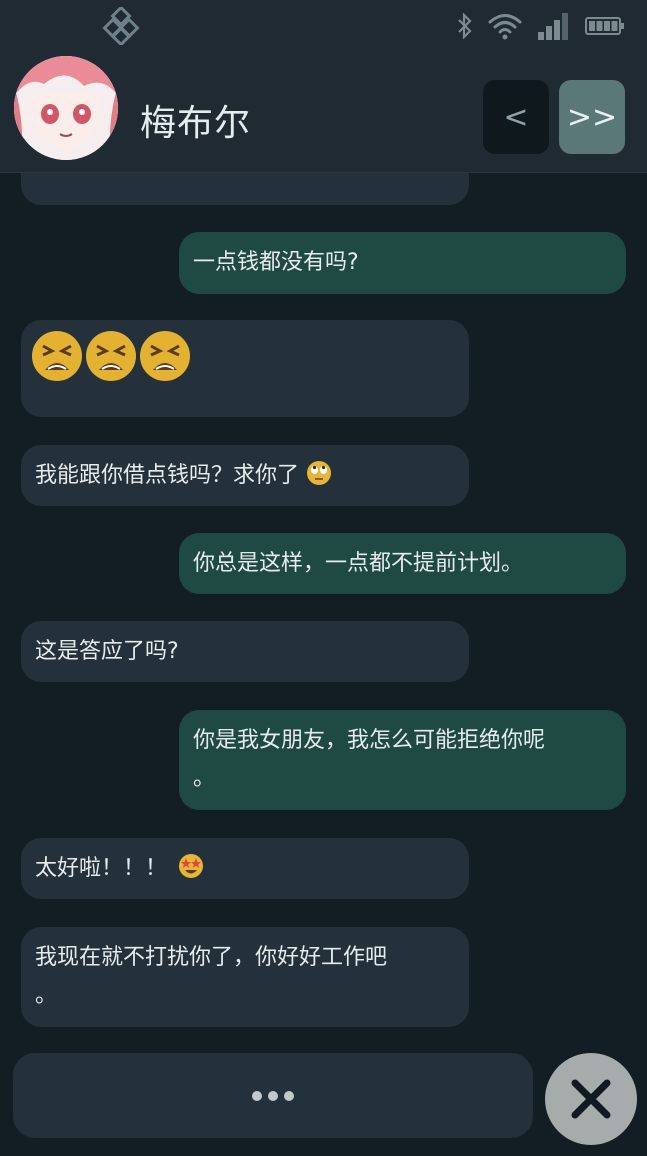  I want to click on message-bubble: 你总是这样，一点都不提前计划。, so click(402, 563).